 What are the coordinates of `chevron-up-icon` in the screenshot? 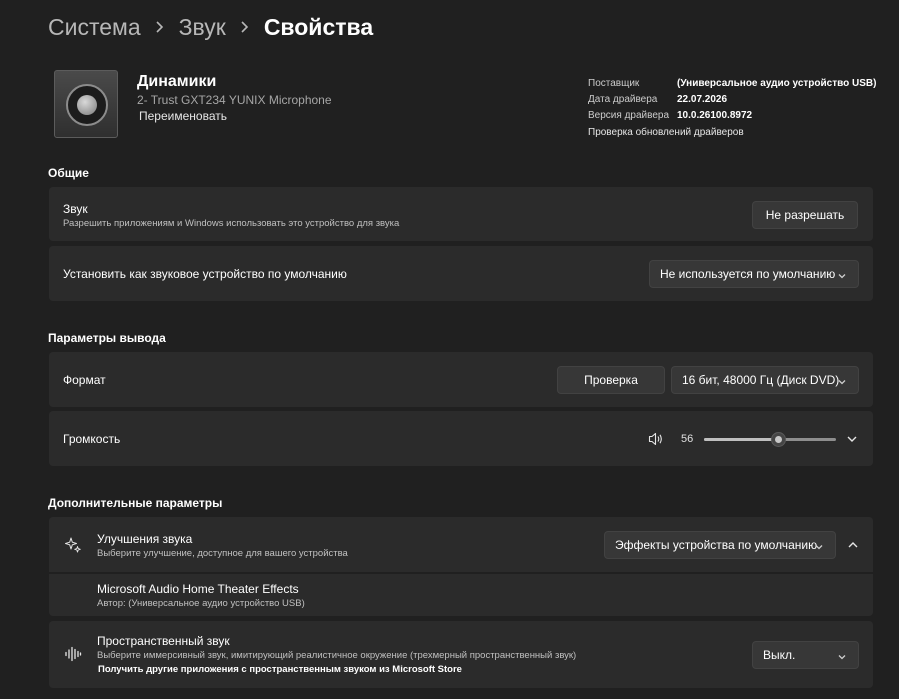 It's located at (853, 545).